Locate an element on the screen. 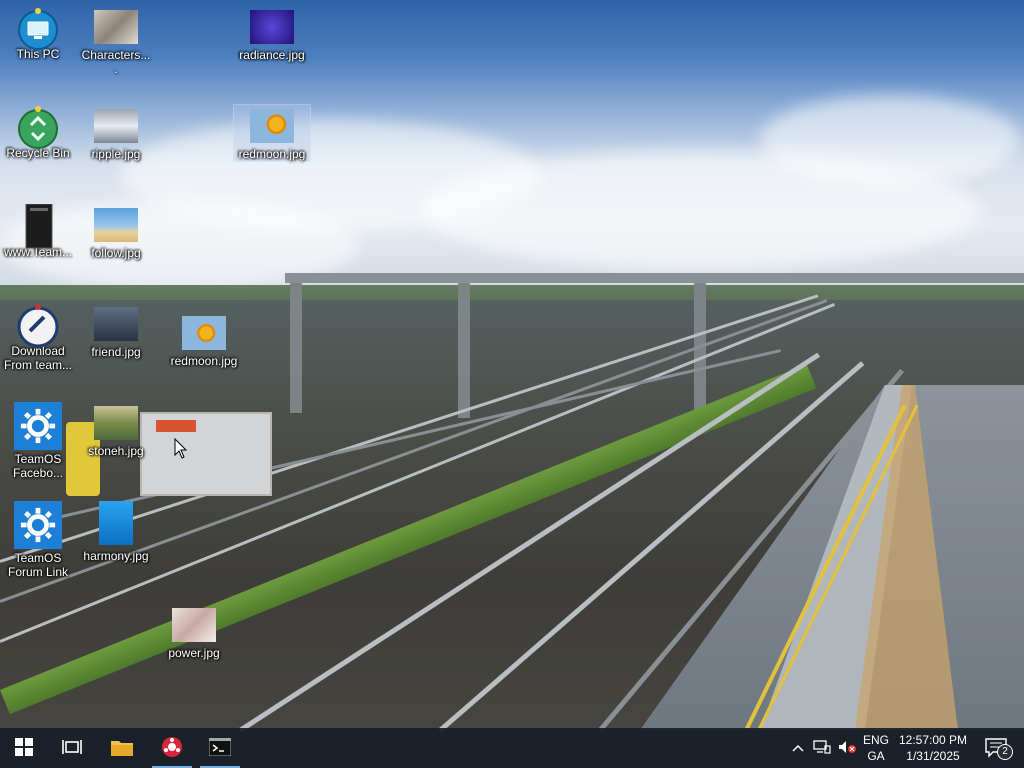  desktop-icon-teamos-forum-link: TeamOS Forum Link is located at coordinates (38, 540).